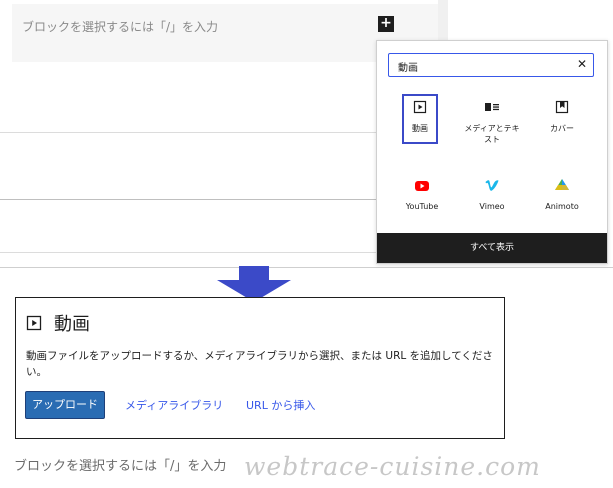 The width and height of the screenshot is (613, 488). I want to click on close-icon: ✕, so click(582, 64).